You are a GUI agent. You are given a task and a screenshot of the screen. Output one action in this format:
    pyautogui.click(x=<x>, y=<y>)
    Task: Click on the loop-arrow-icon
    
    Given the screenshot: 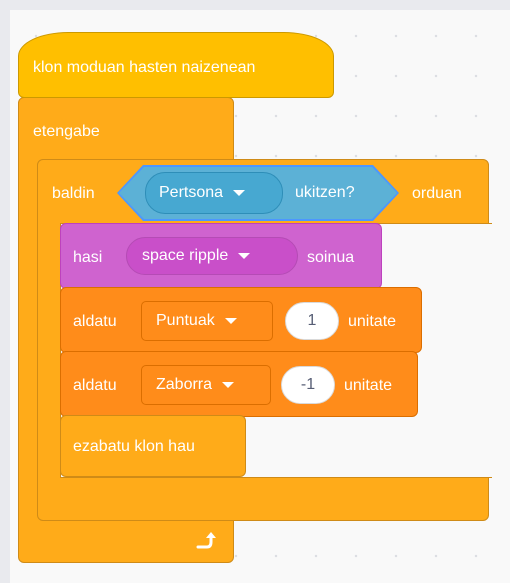 What is the action you would take?
    pyautogui.click(x=205, y=543)
    